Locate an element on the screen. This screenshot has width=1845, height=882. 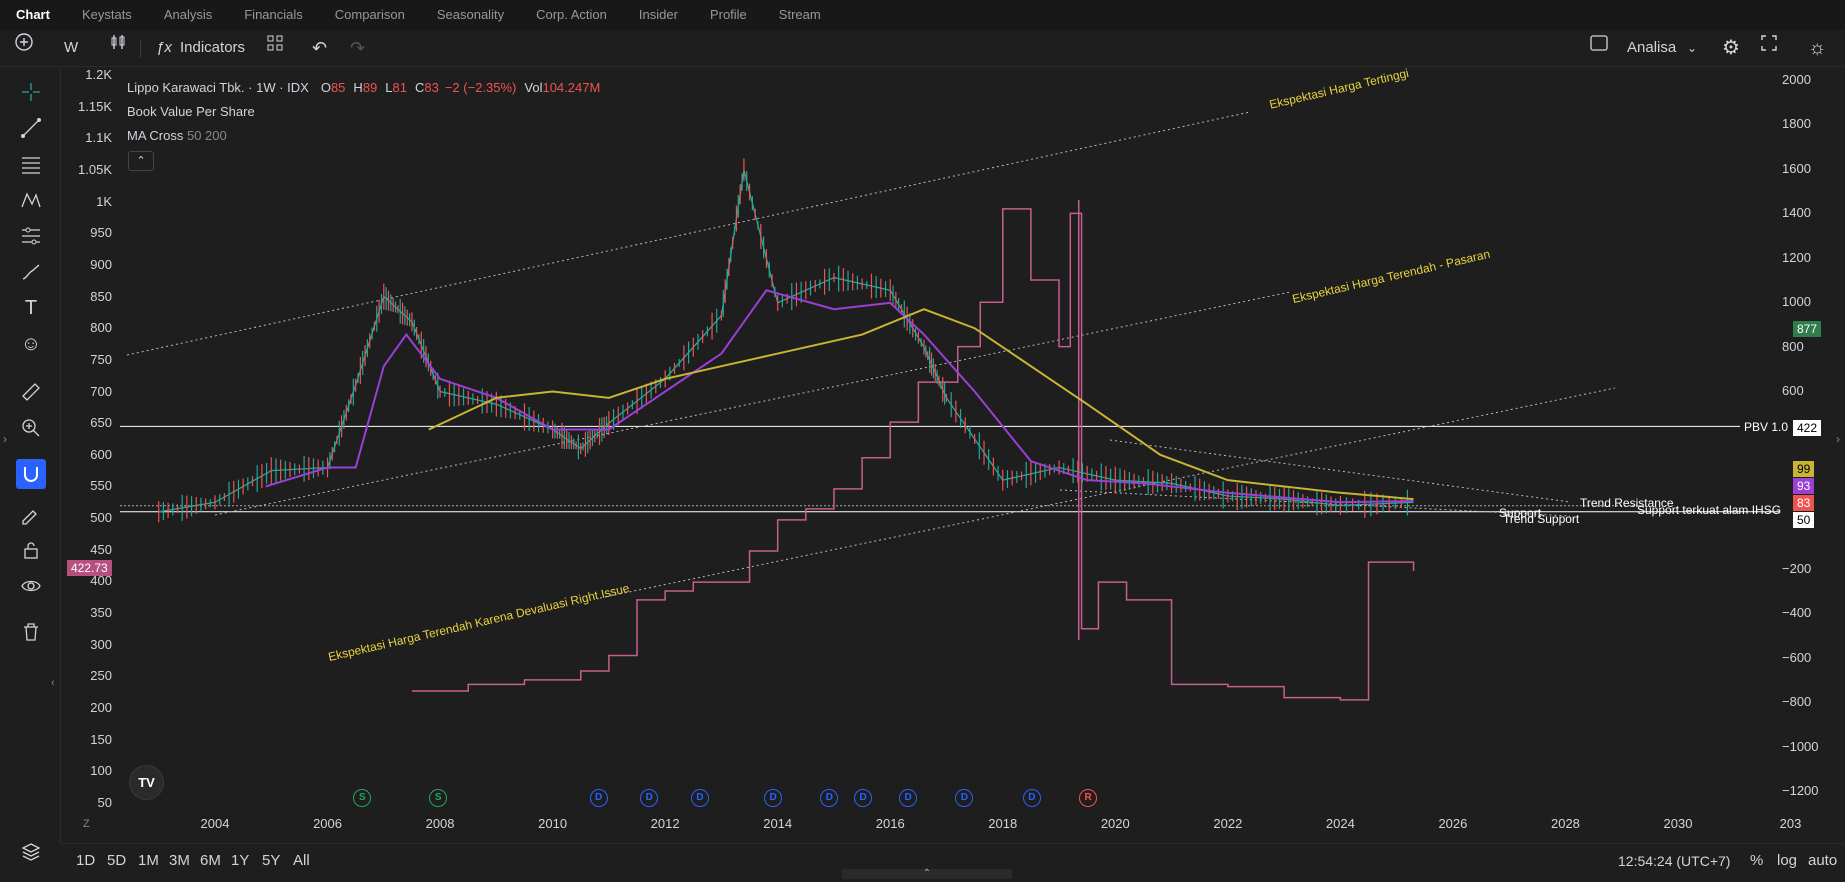
change-value: −2 (−2.35%) is located at coordinates (480, 87).